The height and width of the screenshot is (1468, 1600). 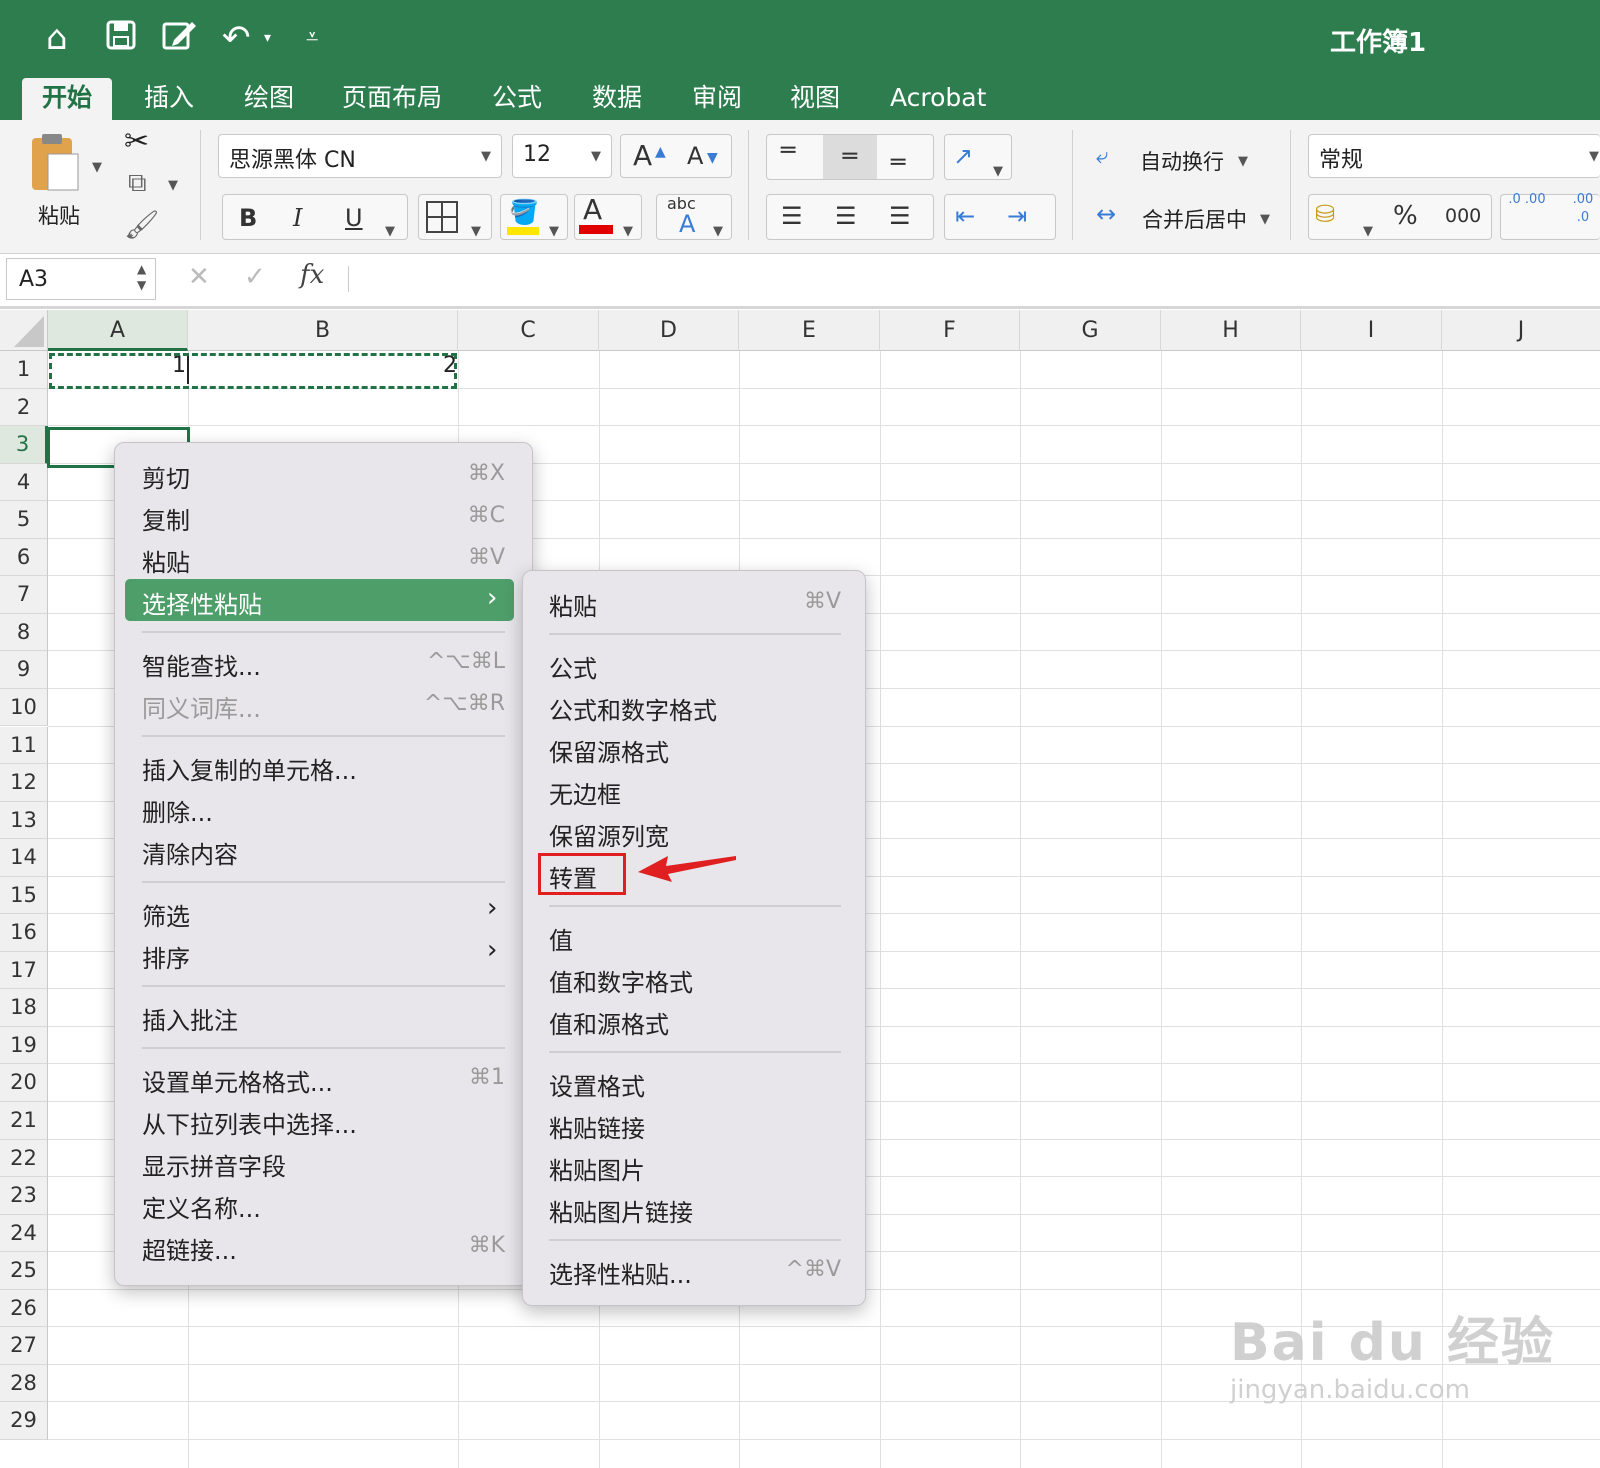 I want to click on select-all-corner, so click(x=24, y=330).